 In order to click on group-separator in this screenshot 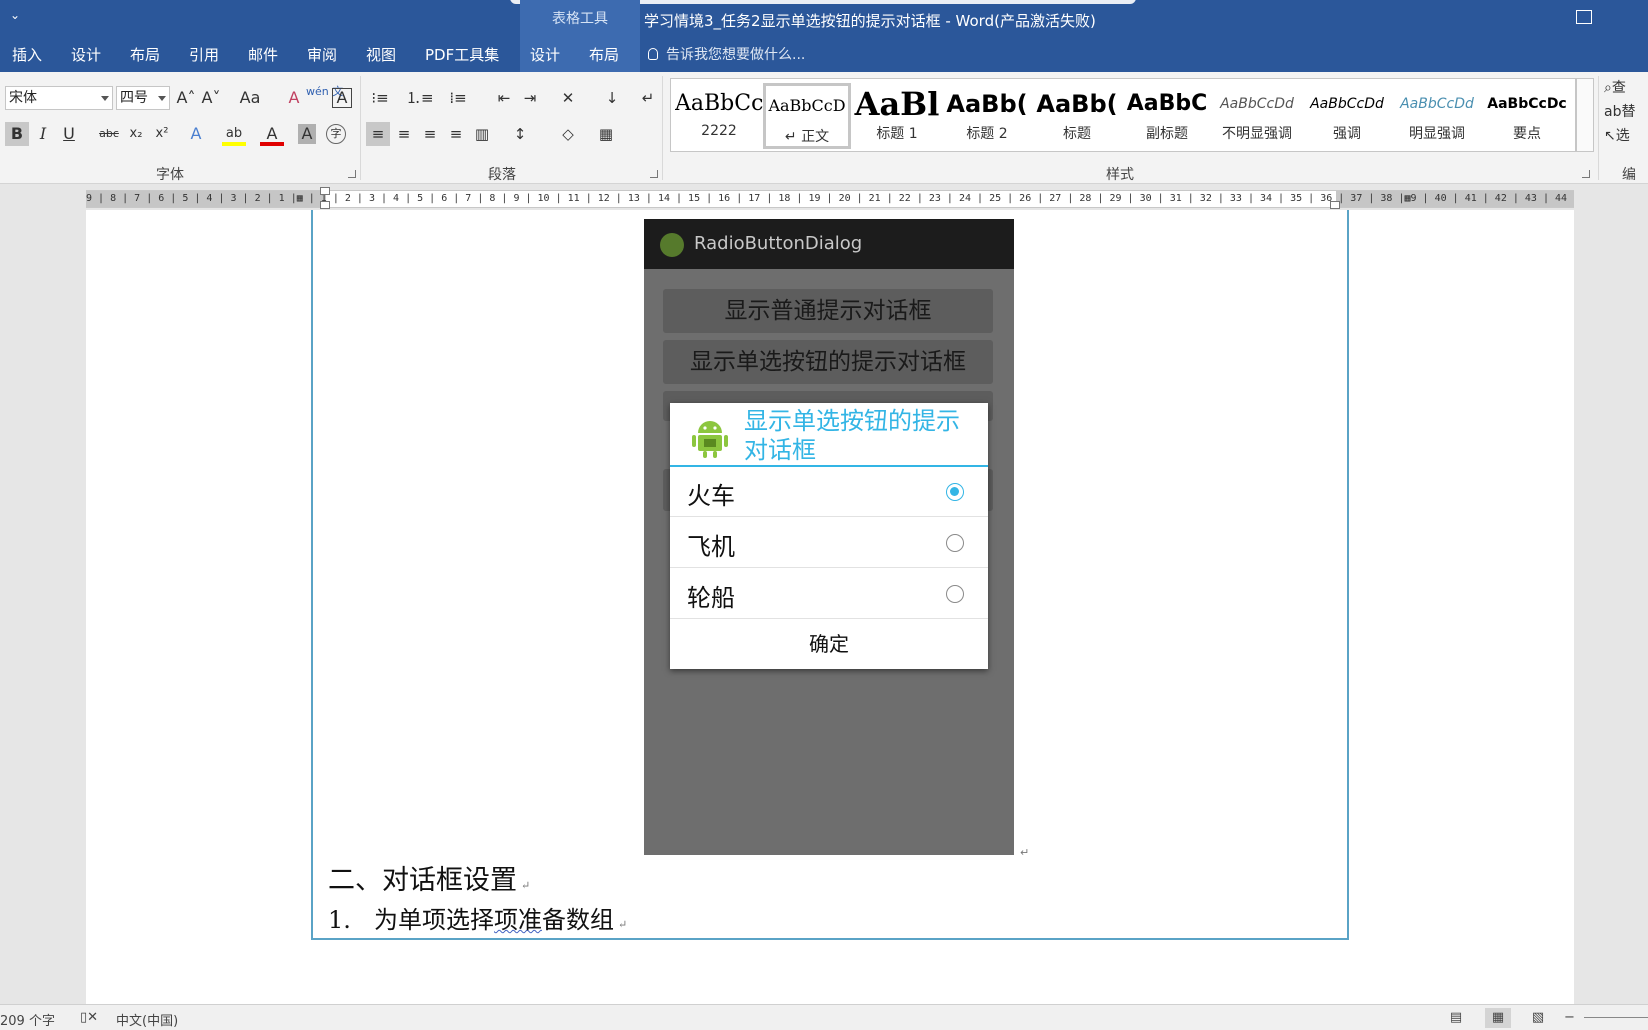, I will do `click(360, 128)`.